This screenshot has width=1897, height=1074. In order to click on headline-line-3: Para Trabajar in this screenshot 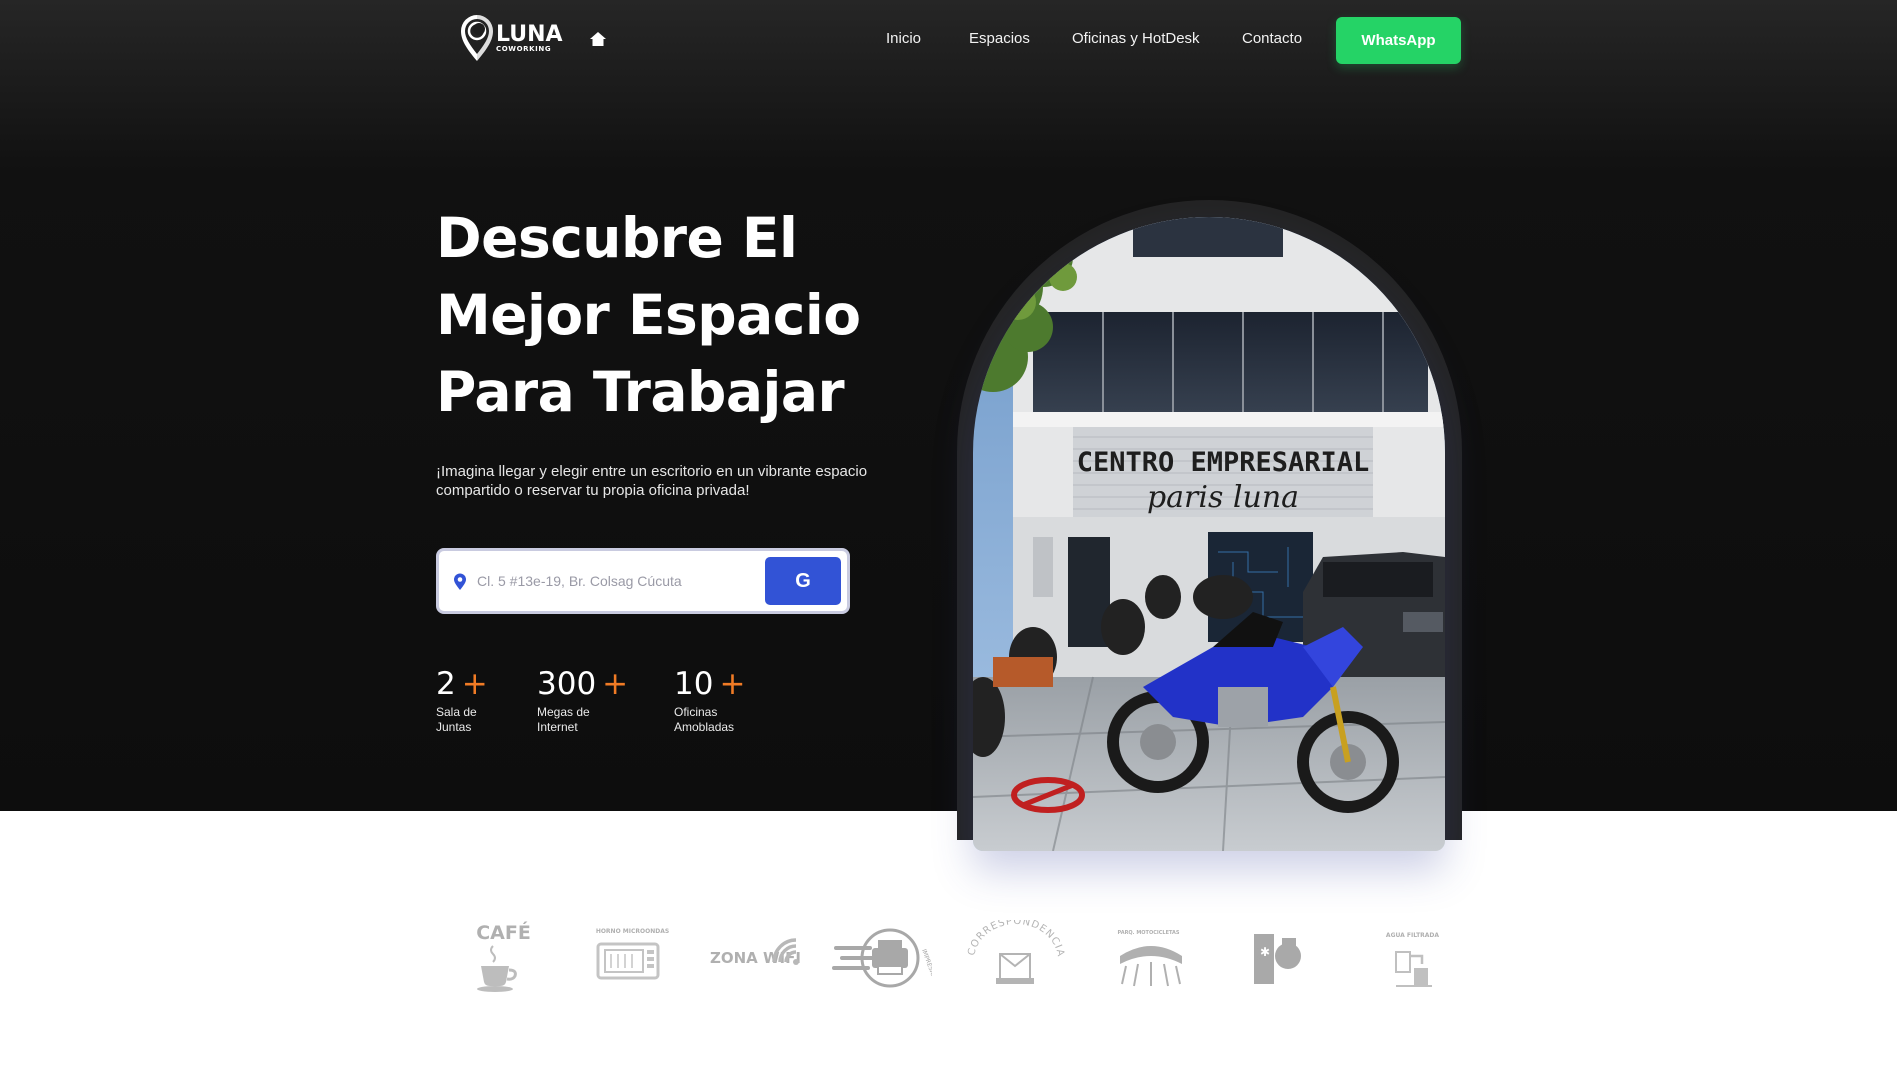, I will do `click(640, 392)`.